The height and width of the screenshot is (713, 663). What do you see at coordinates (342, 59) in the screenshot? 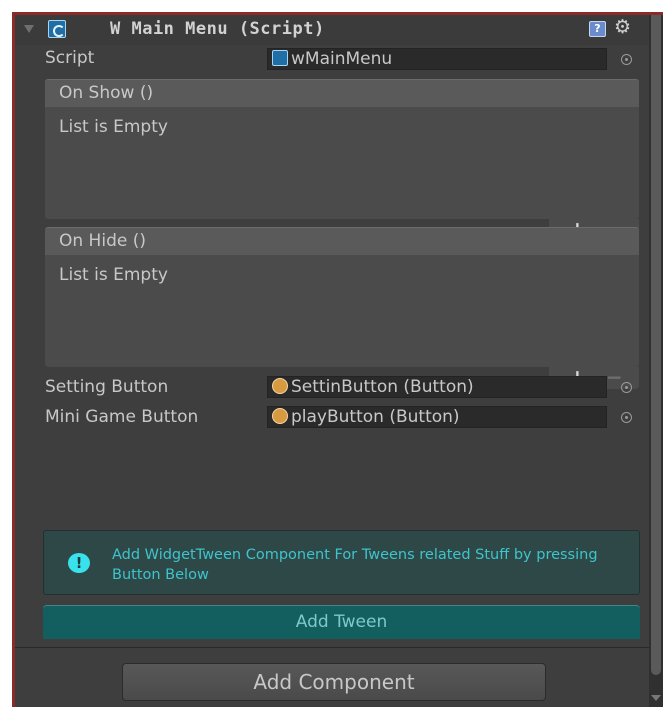
I see `script-field-value: wMainMenu` at bounding box center [342, 59].